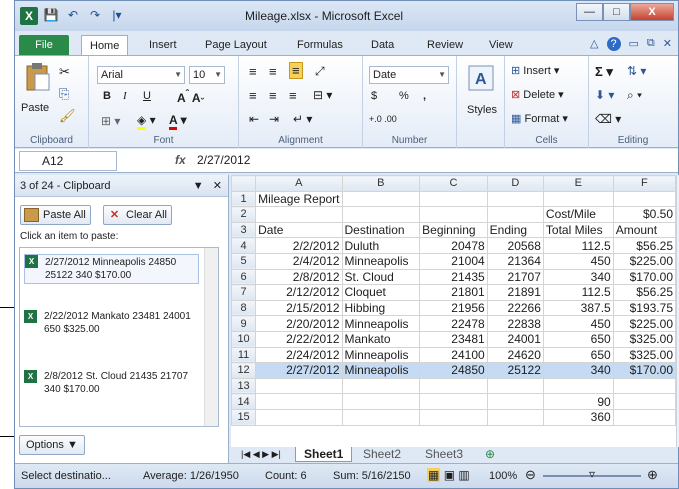 The image size is (679, 489). Describe the element at coordinates (634, 44) in the screenshot. I see `minimize-workbook-icon: ▭` at that location.